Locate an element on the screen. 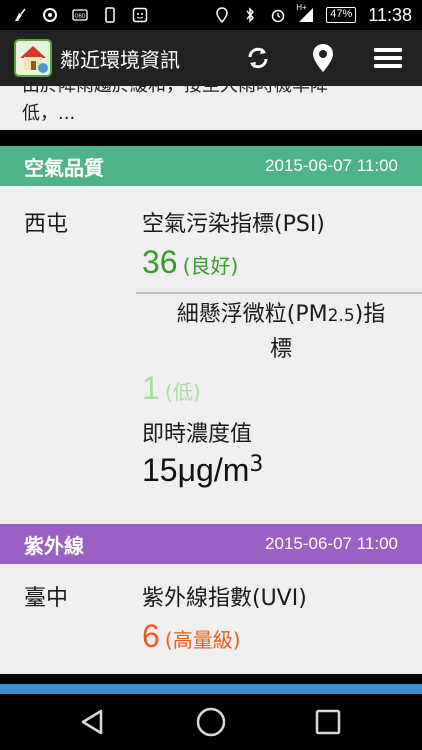 The height and width of the screenshot is (750, 422). bluetooth-icon is located at coordinates (250, 15).